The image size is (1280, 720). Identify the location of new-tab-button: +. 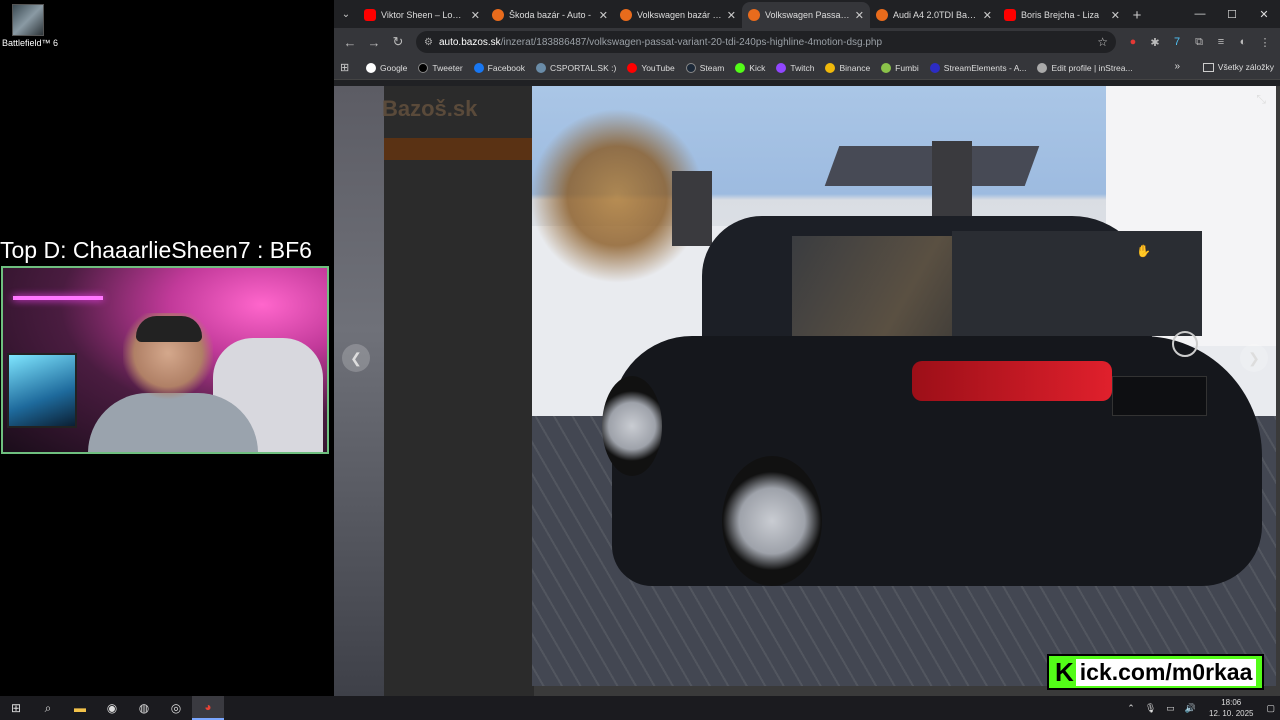
(1137, 15).